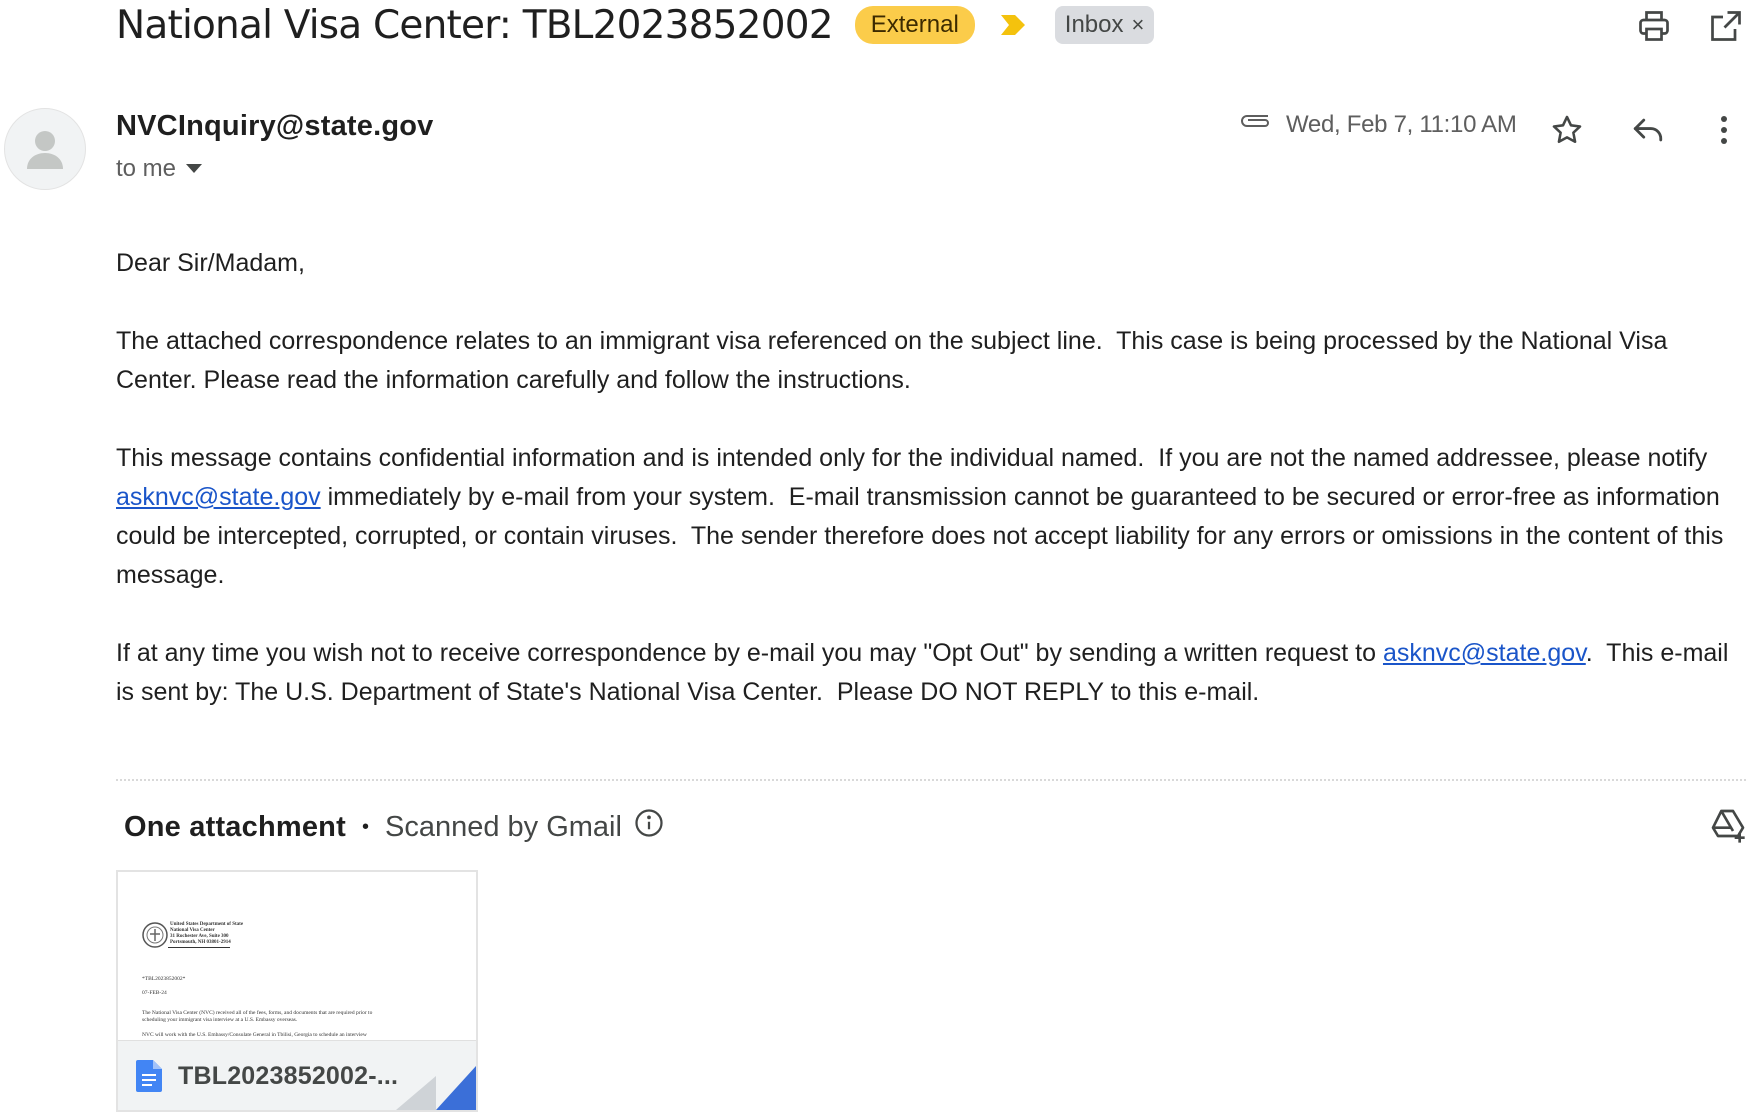 Image resolution: width=1746 pixels, height=1114 pixels. I want to click on state-department-seal-icon, so click(155, 935).